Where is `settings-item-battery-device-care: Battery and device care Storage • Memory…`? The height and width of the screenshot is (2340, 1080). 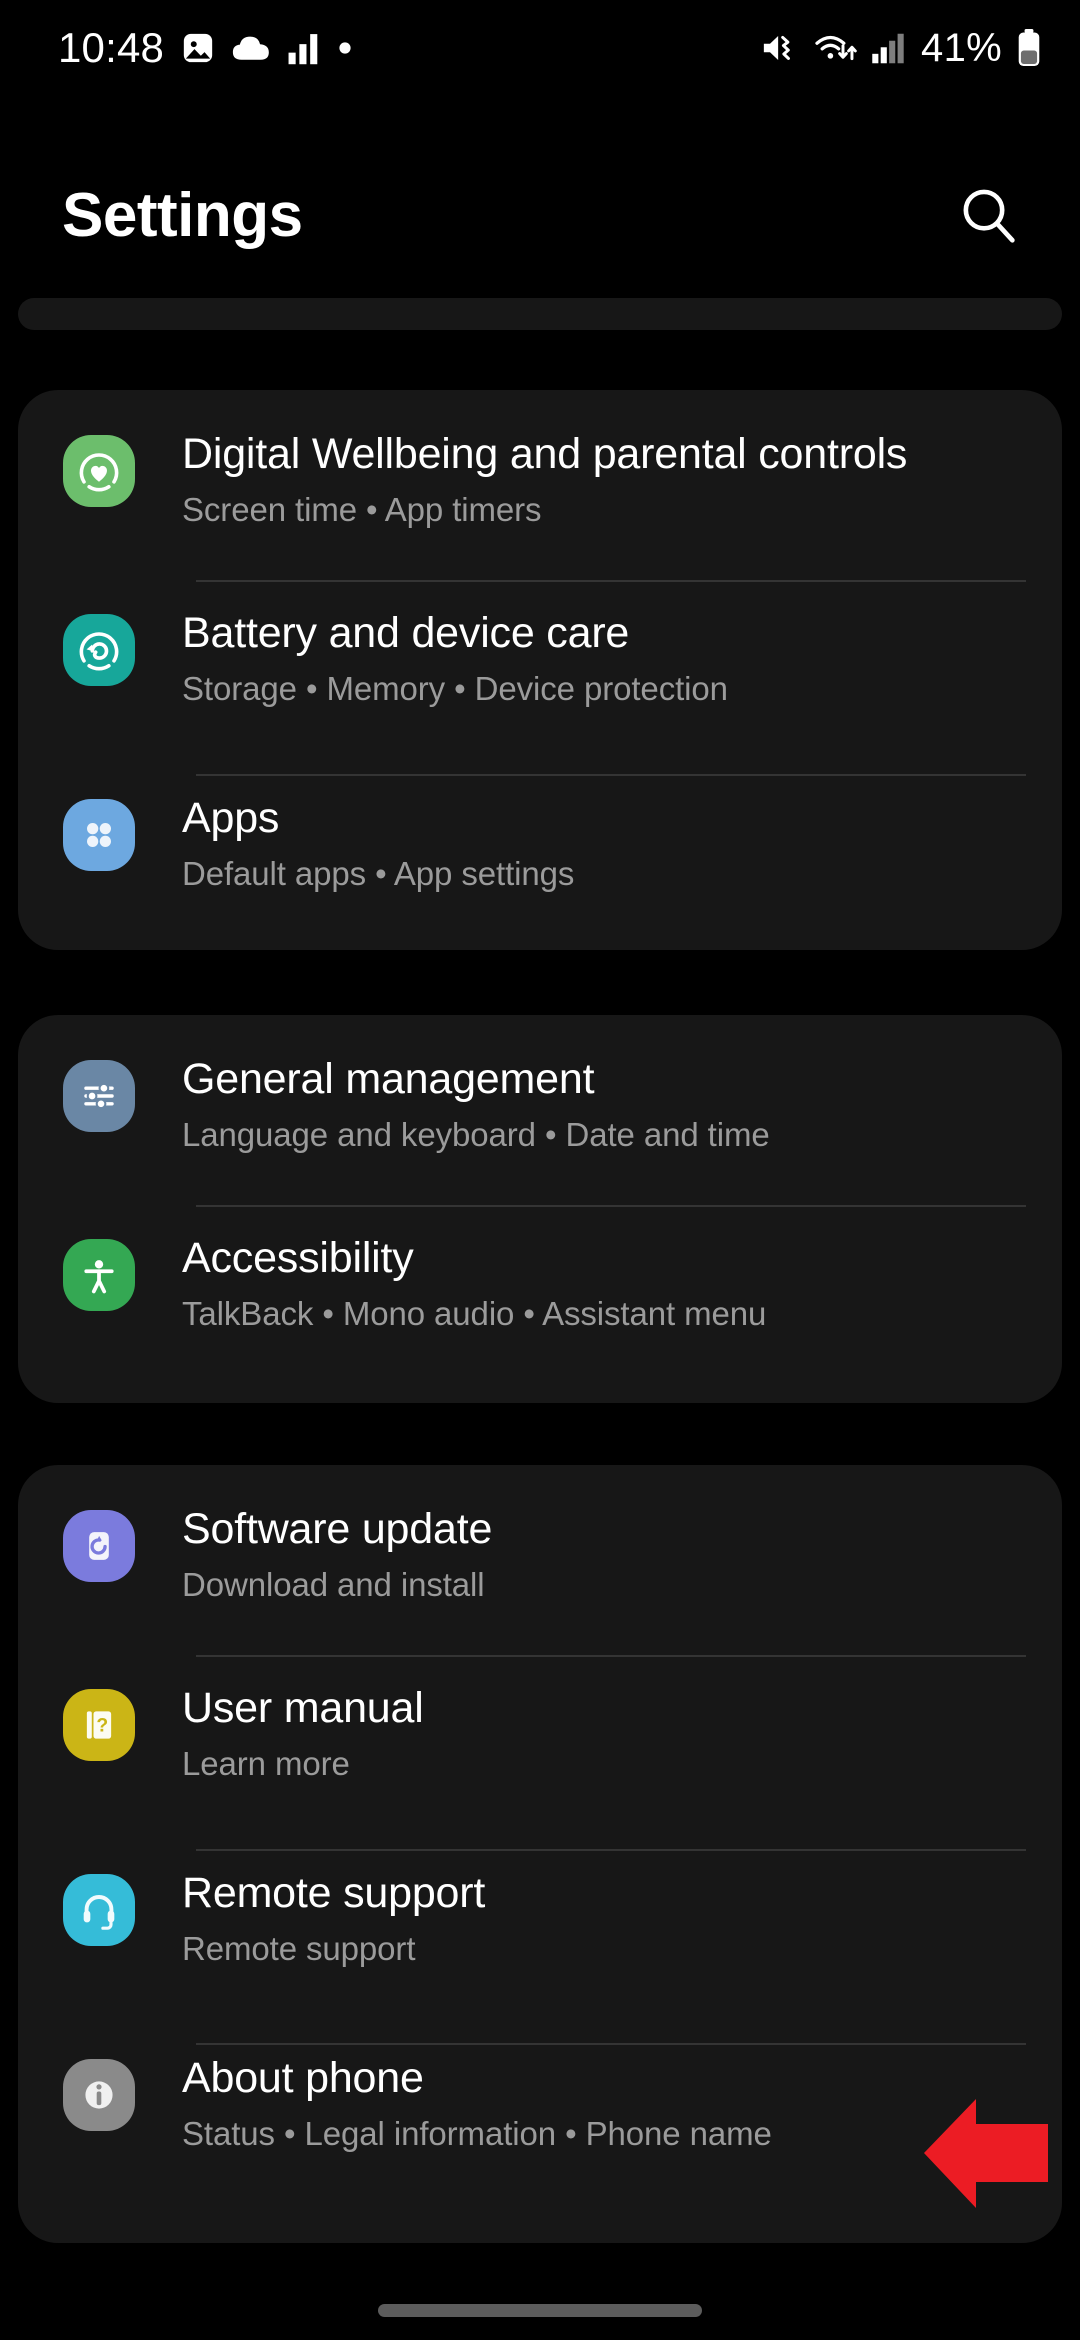 settings-item-battery-device-care: Battery and device care Storage • Memory… is located at coordinates (540, 667).